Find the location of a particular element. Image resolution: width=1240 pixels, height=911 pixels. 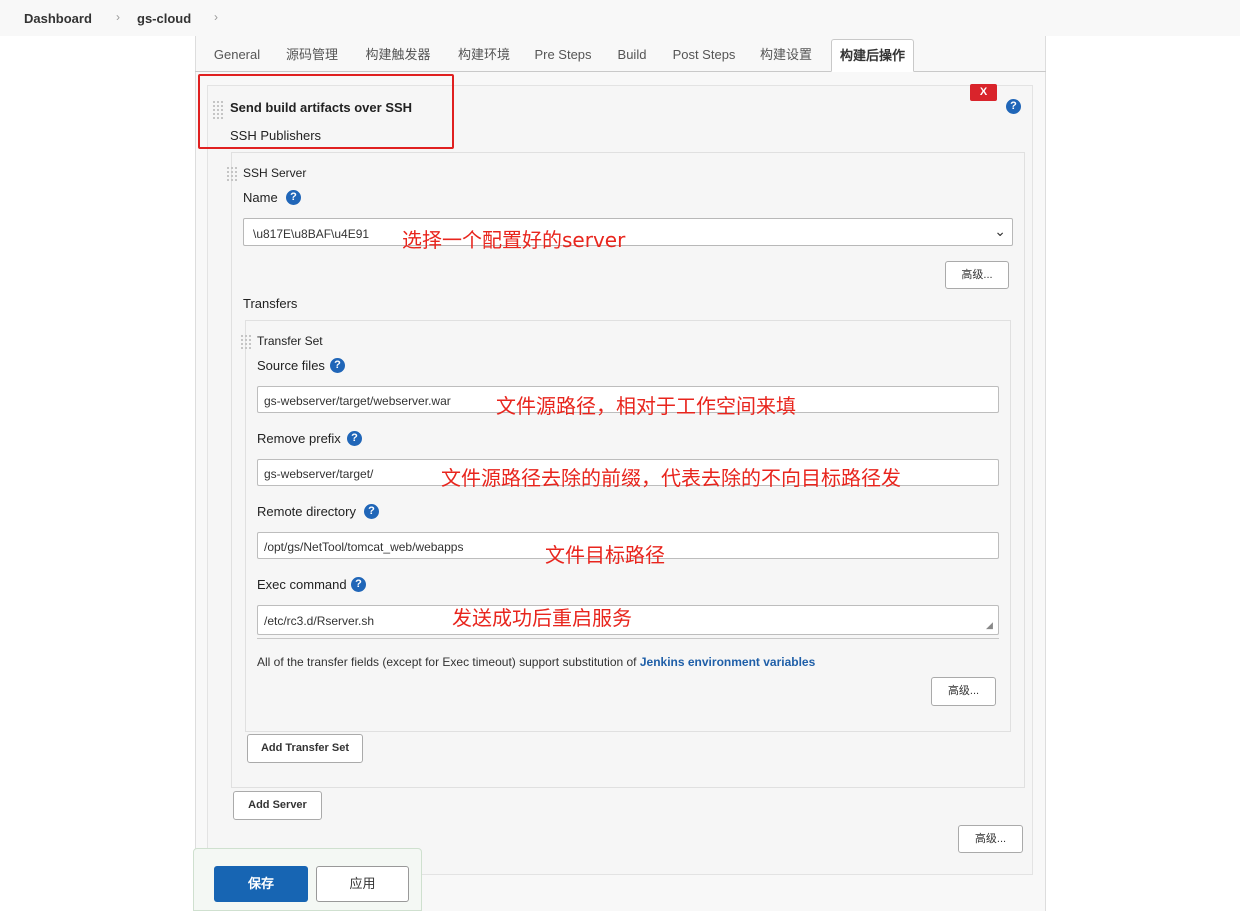

textarea-expander is located at coordinates (628, 637).